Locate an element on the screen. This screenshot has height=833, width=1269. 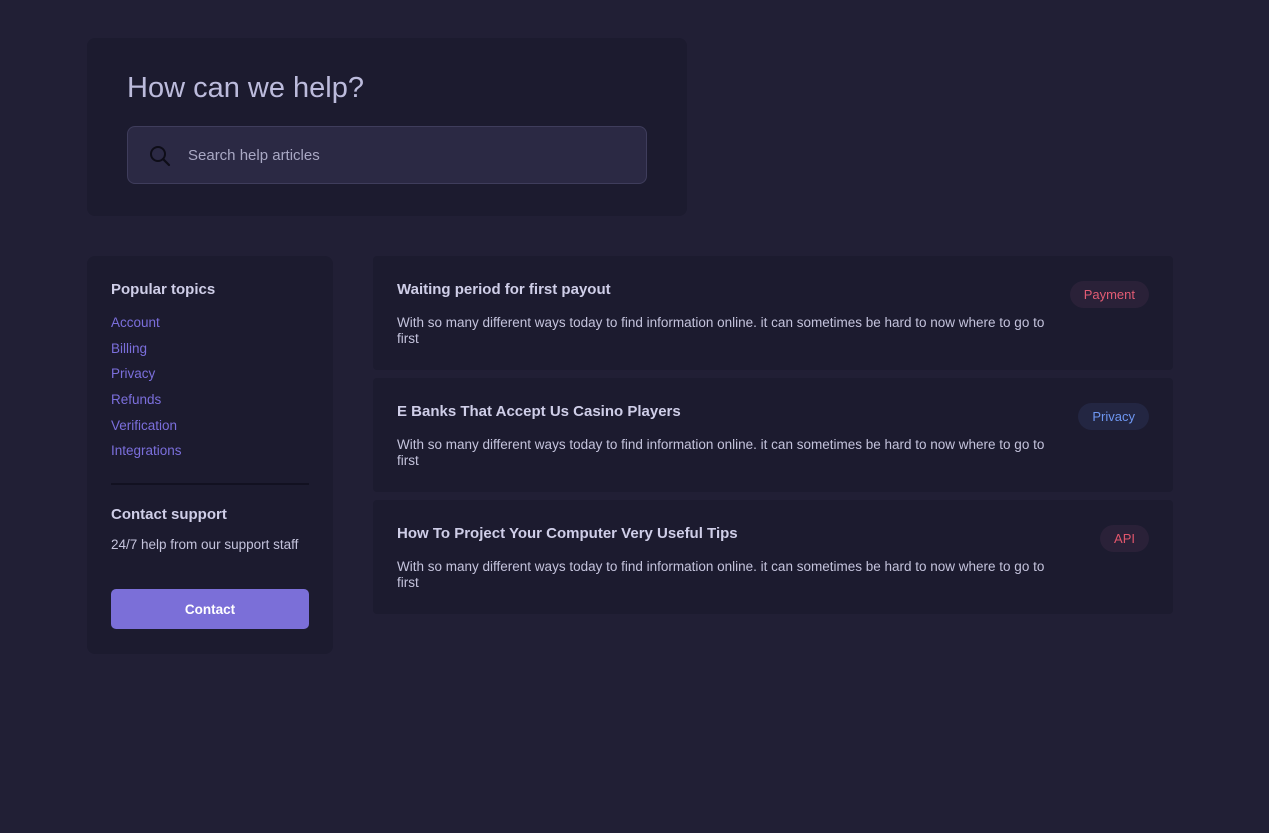
contact-support-heading: Contact support is located at coordinates (169, 514).